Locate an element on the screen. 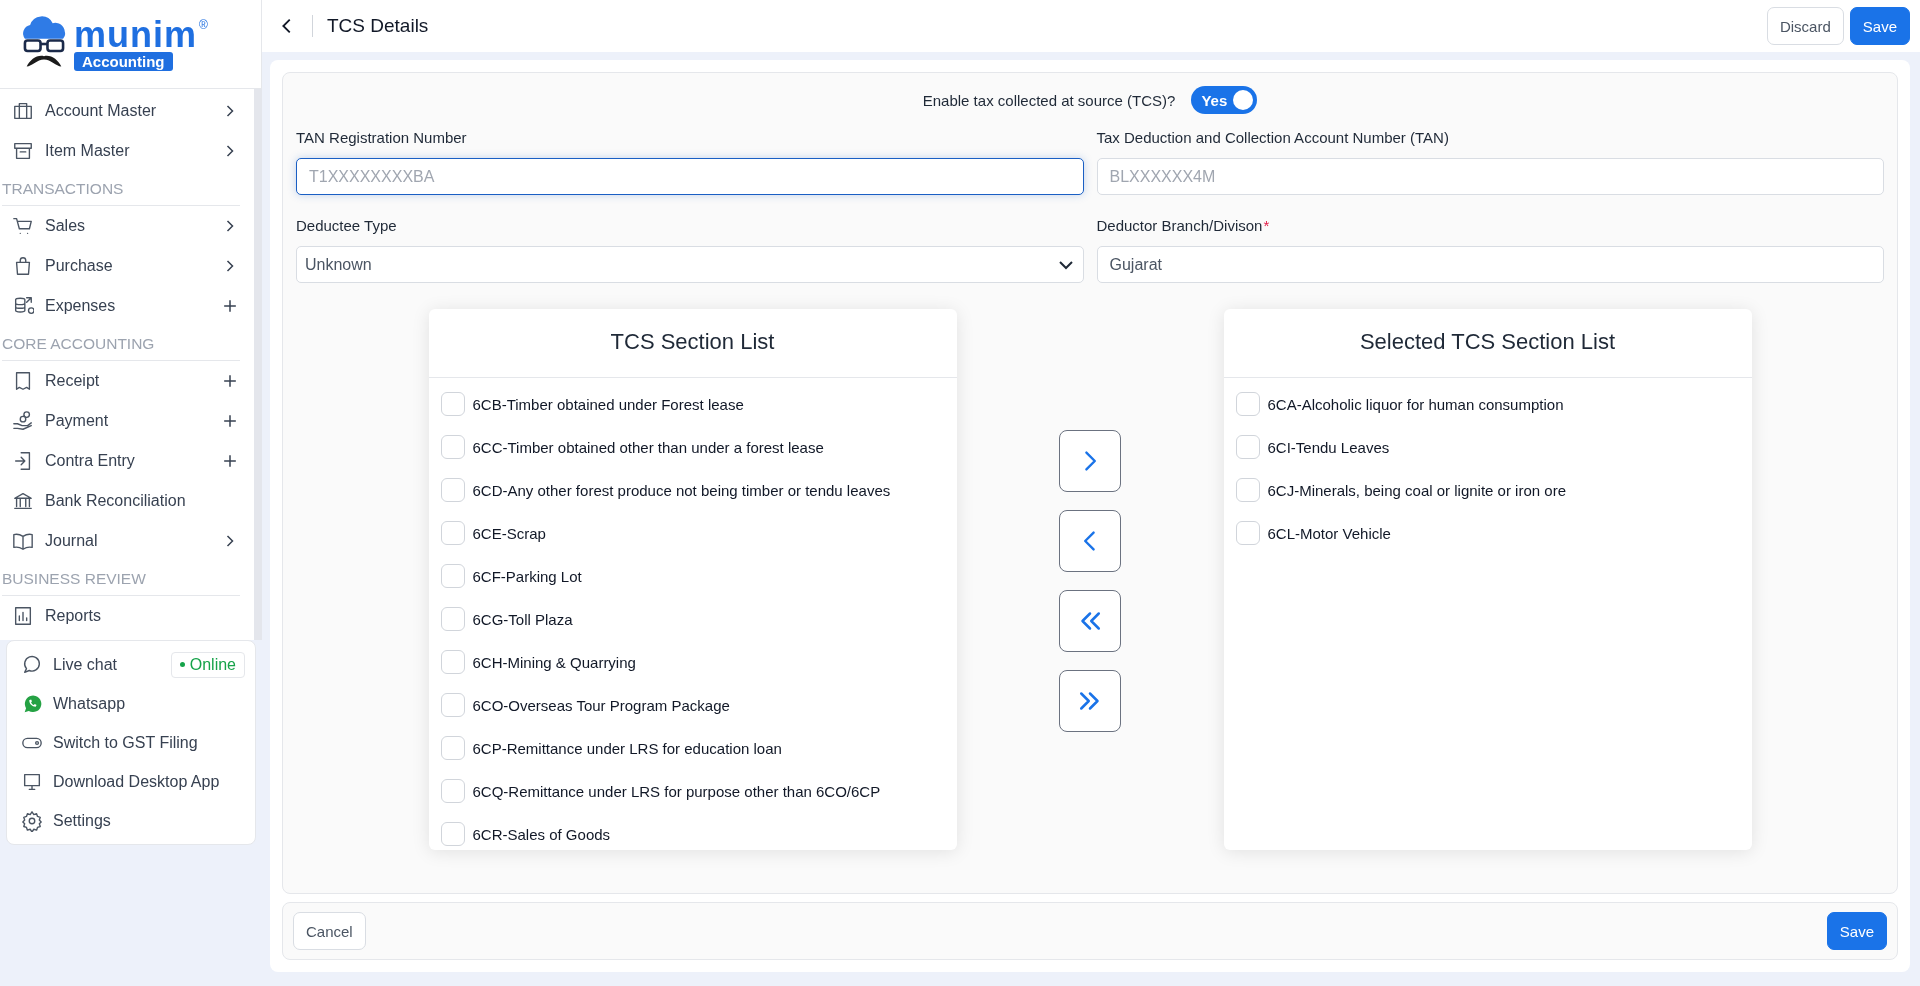 The height and width of the screenshot is (986, 1920). list-item-label: 6CP-Remittance under LRS for education loan is located at coordinates (627, 748).